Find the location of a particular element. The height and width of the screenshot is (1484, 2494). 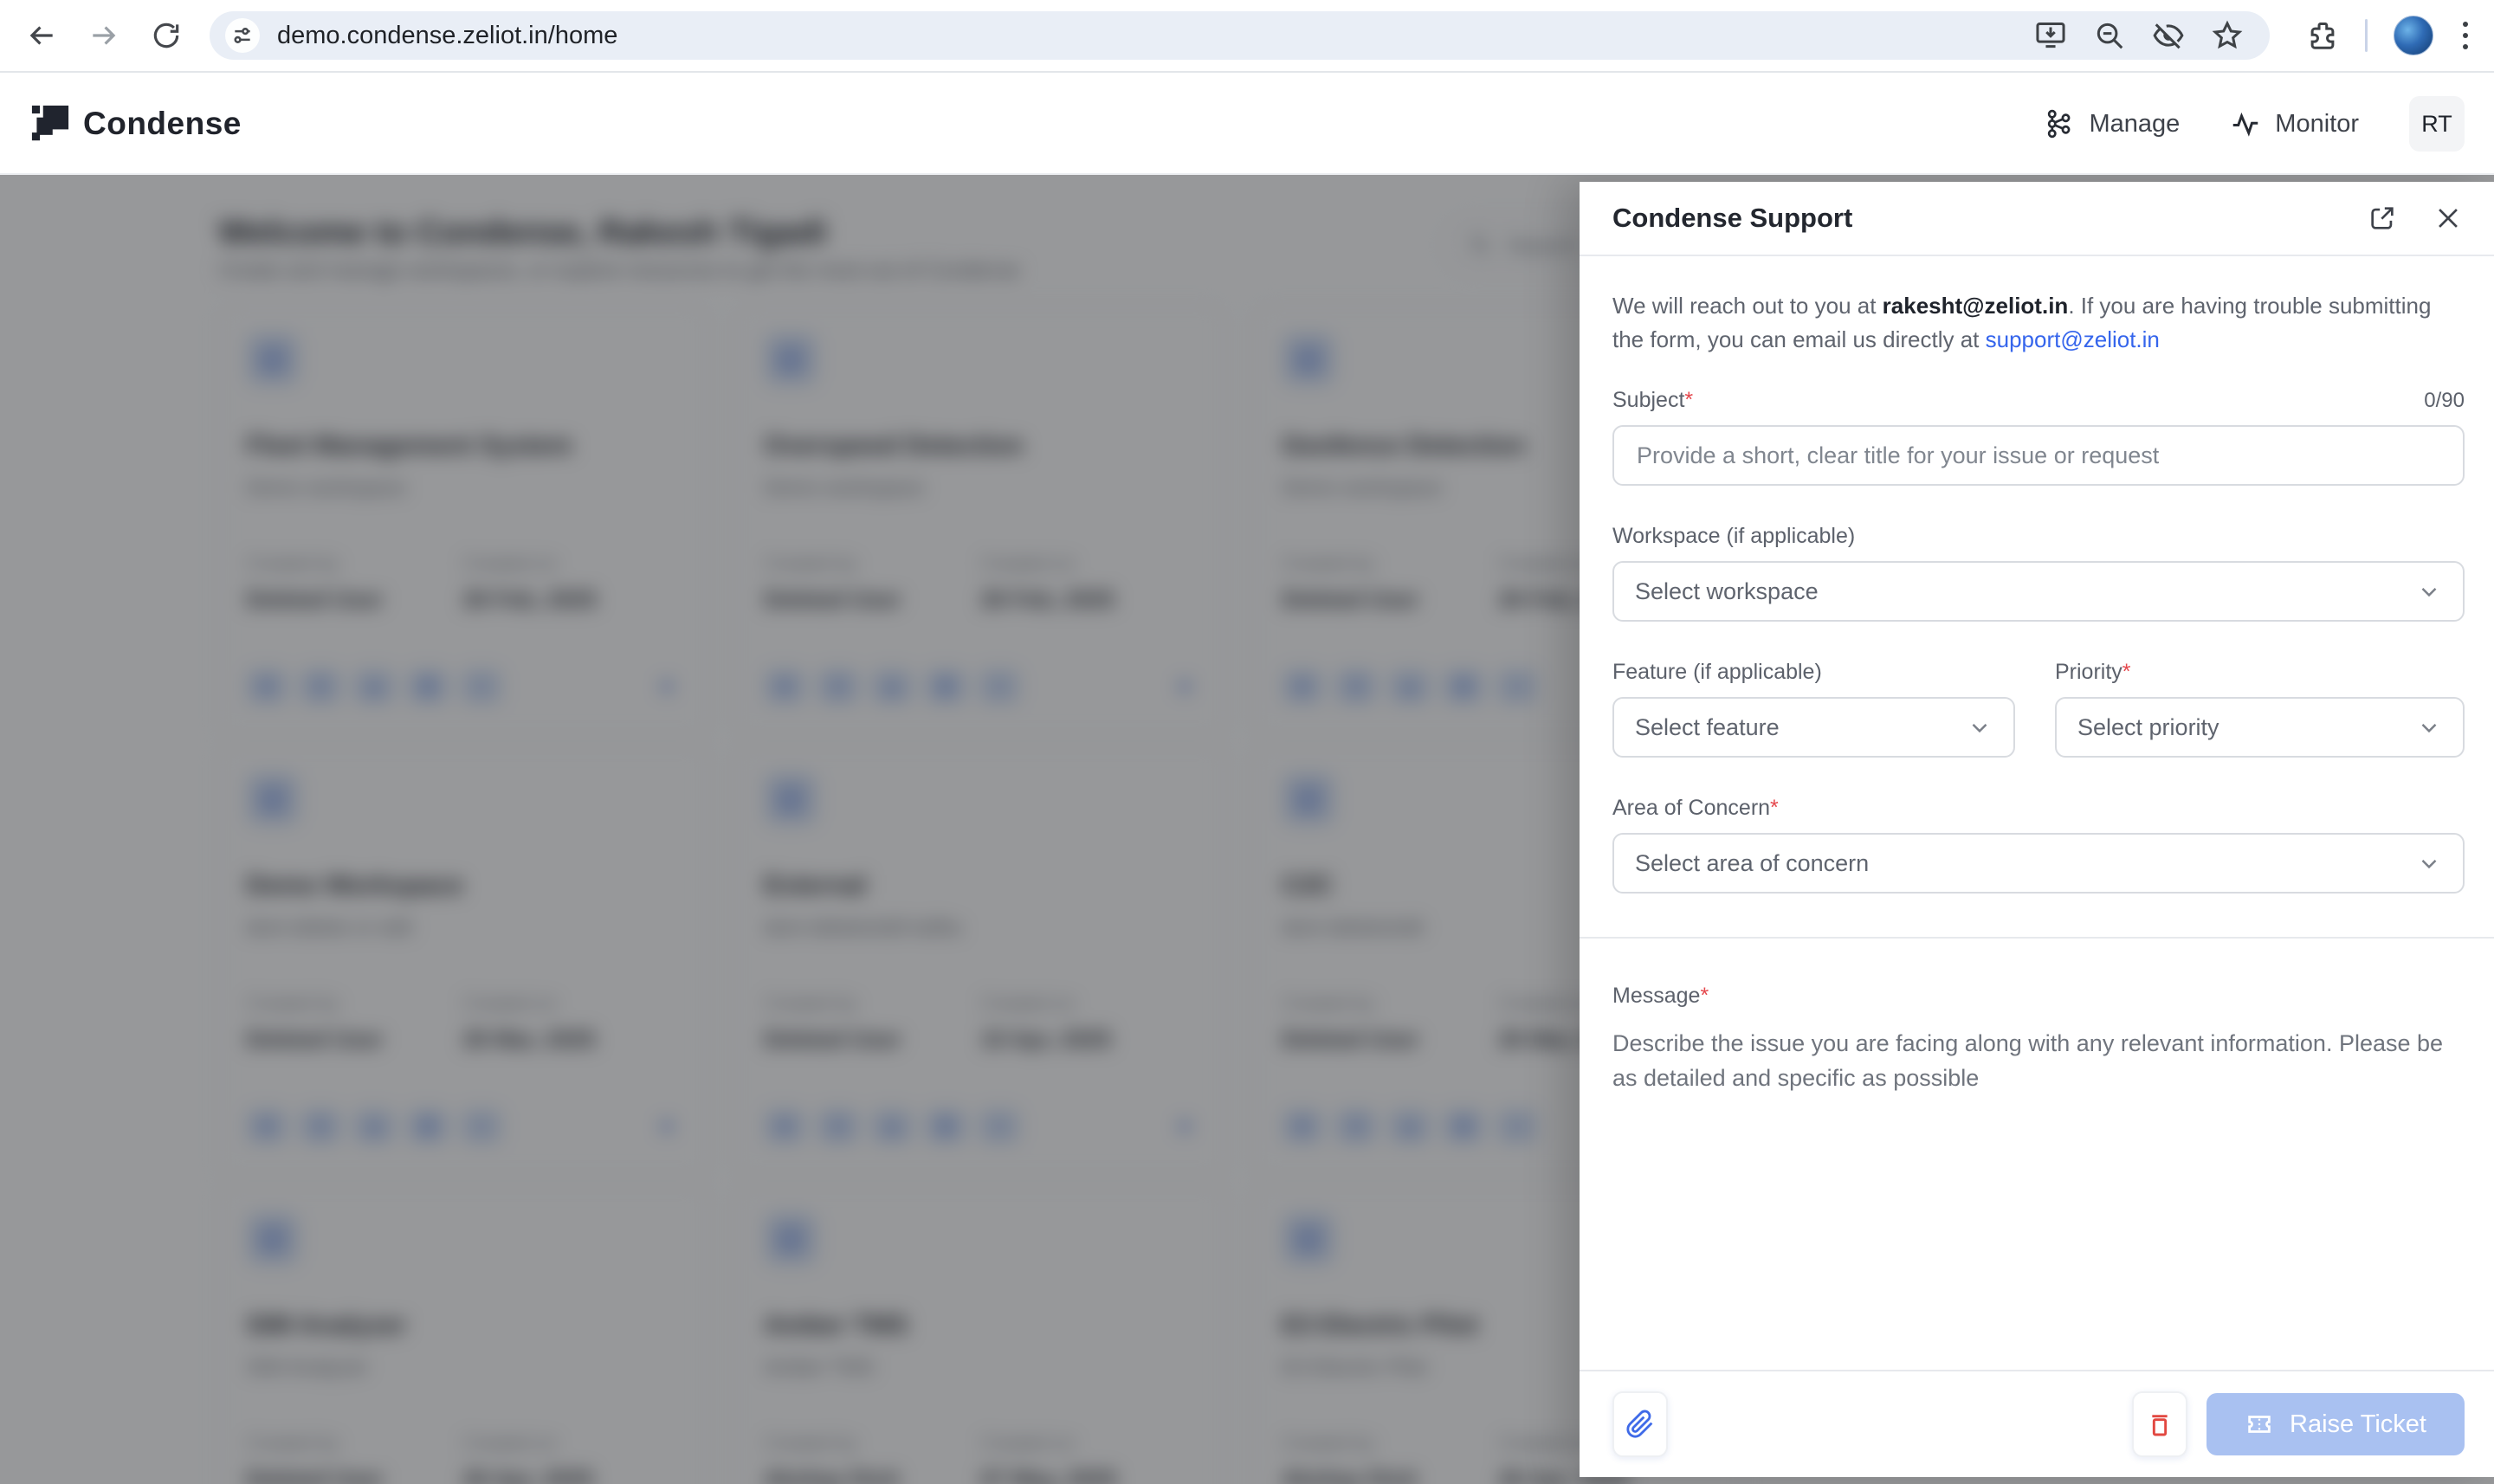

ticket-icon is located at coordinates (2259, 1424).